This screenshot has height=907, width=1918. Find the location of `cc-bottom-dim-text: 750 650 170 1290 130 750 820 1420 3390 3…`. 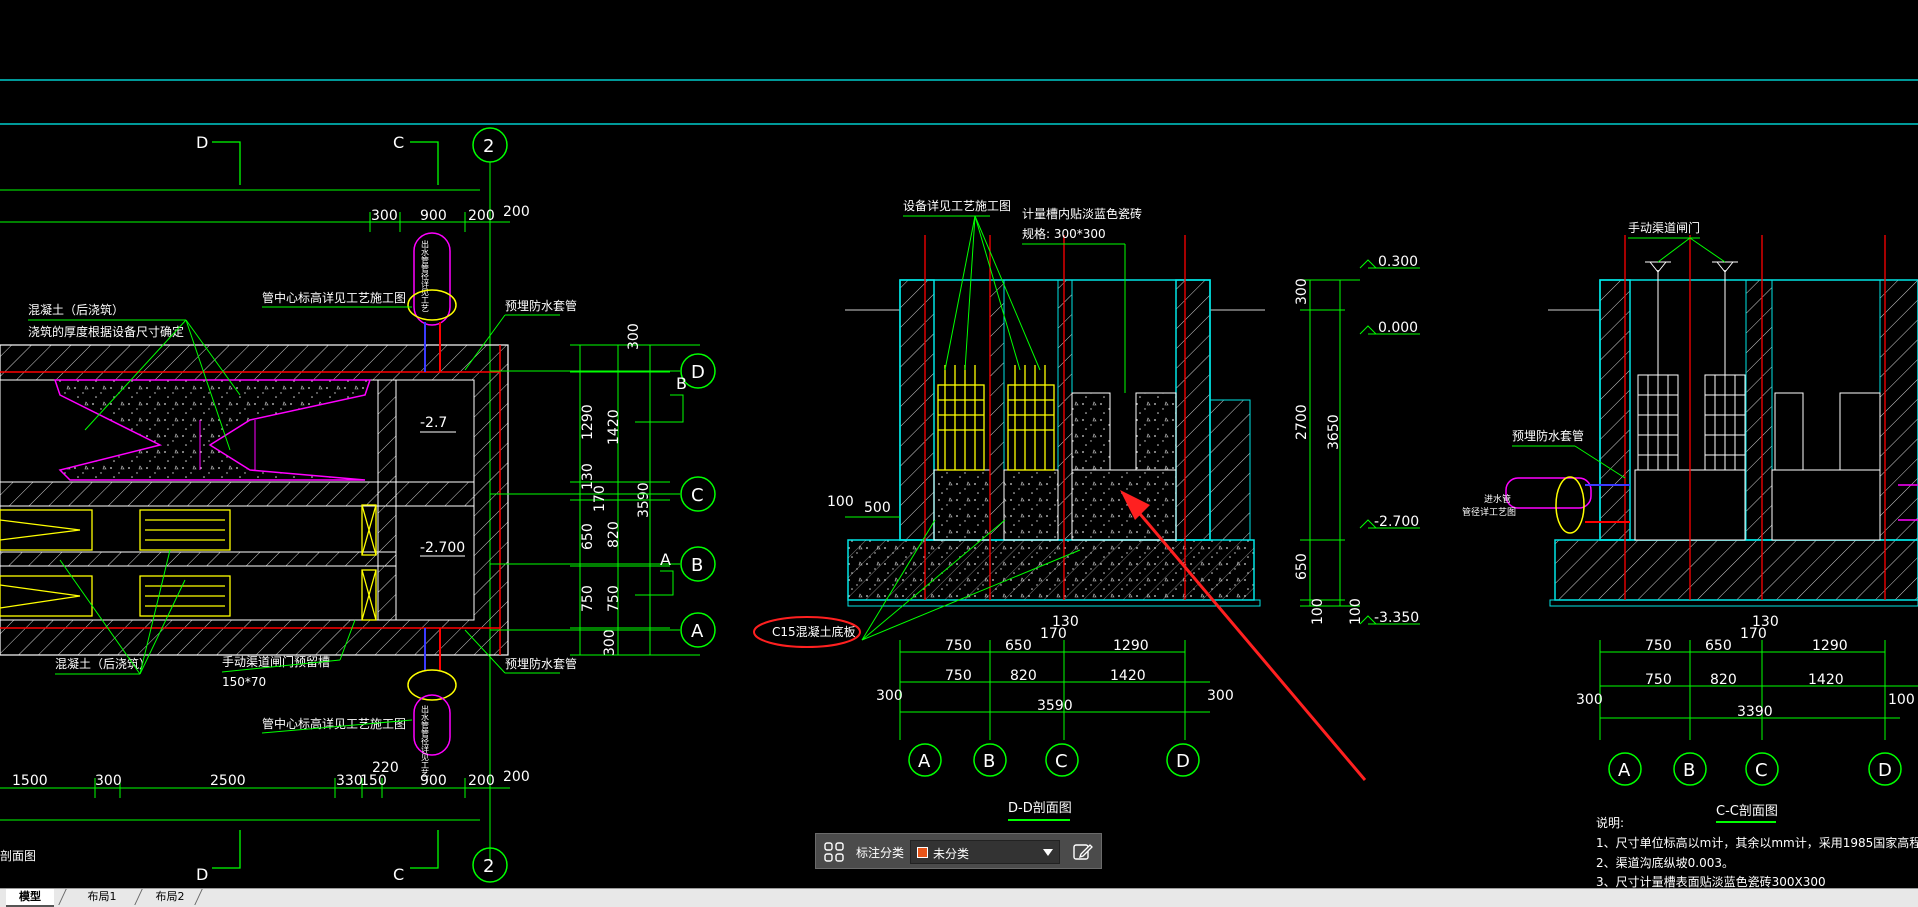

cc-bottom-dim-text: 750 650 170 1290 130 750 820 1420 3390 3… is located at coordinates (1745, 667).